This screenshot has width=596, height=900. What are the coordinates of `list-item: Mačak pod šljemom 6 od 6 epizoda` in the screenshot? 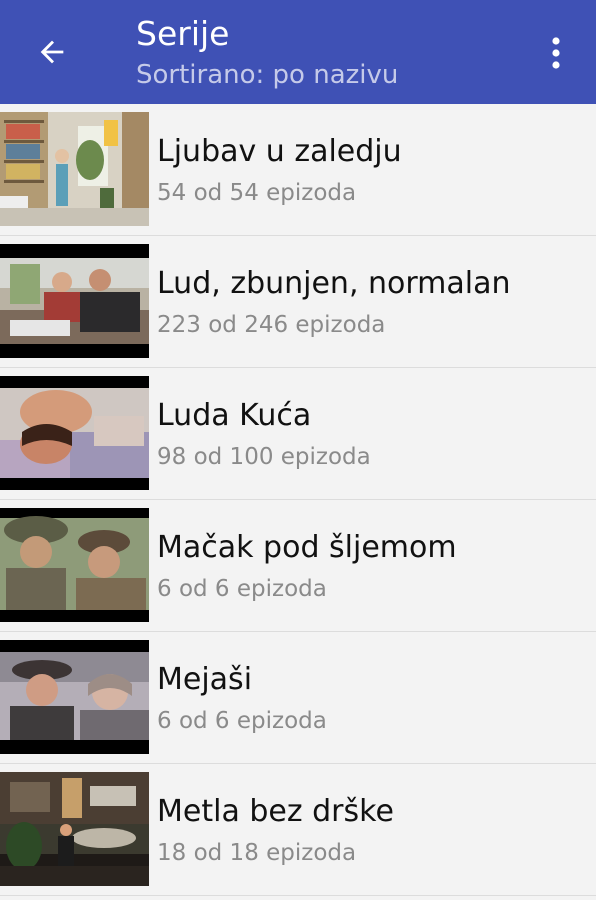 It's located at (298, 566).